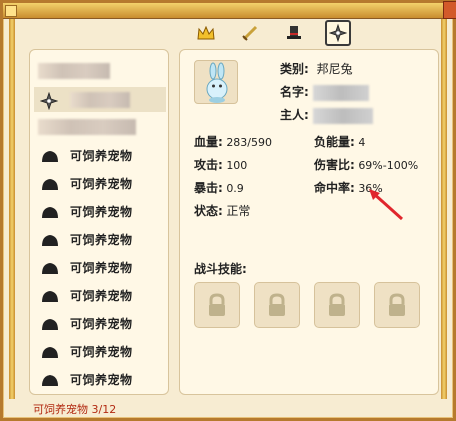  What do you see at coordinates (334, 165) in the screenshot?
I see `damage-ratio-label: 伤害比:` at bounding box center [334, 165].